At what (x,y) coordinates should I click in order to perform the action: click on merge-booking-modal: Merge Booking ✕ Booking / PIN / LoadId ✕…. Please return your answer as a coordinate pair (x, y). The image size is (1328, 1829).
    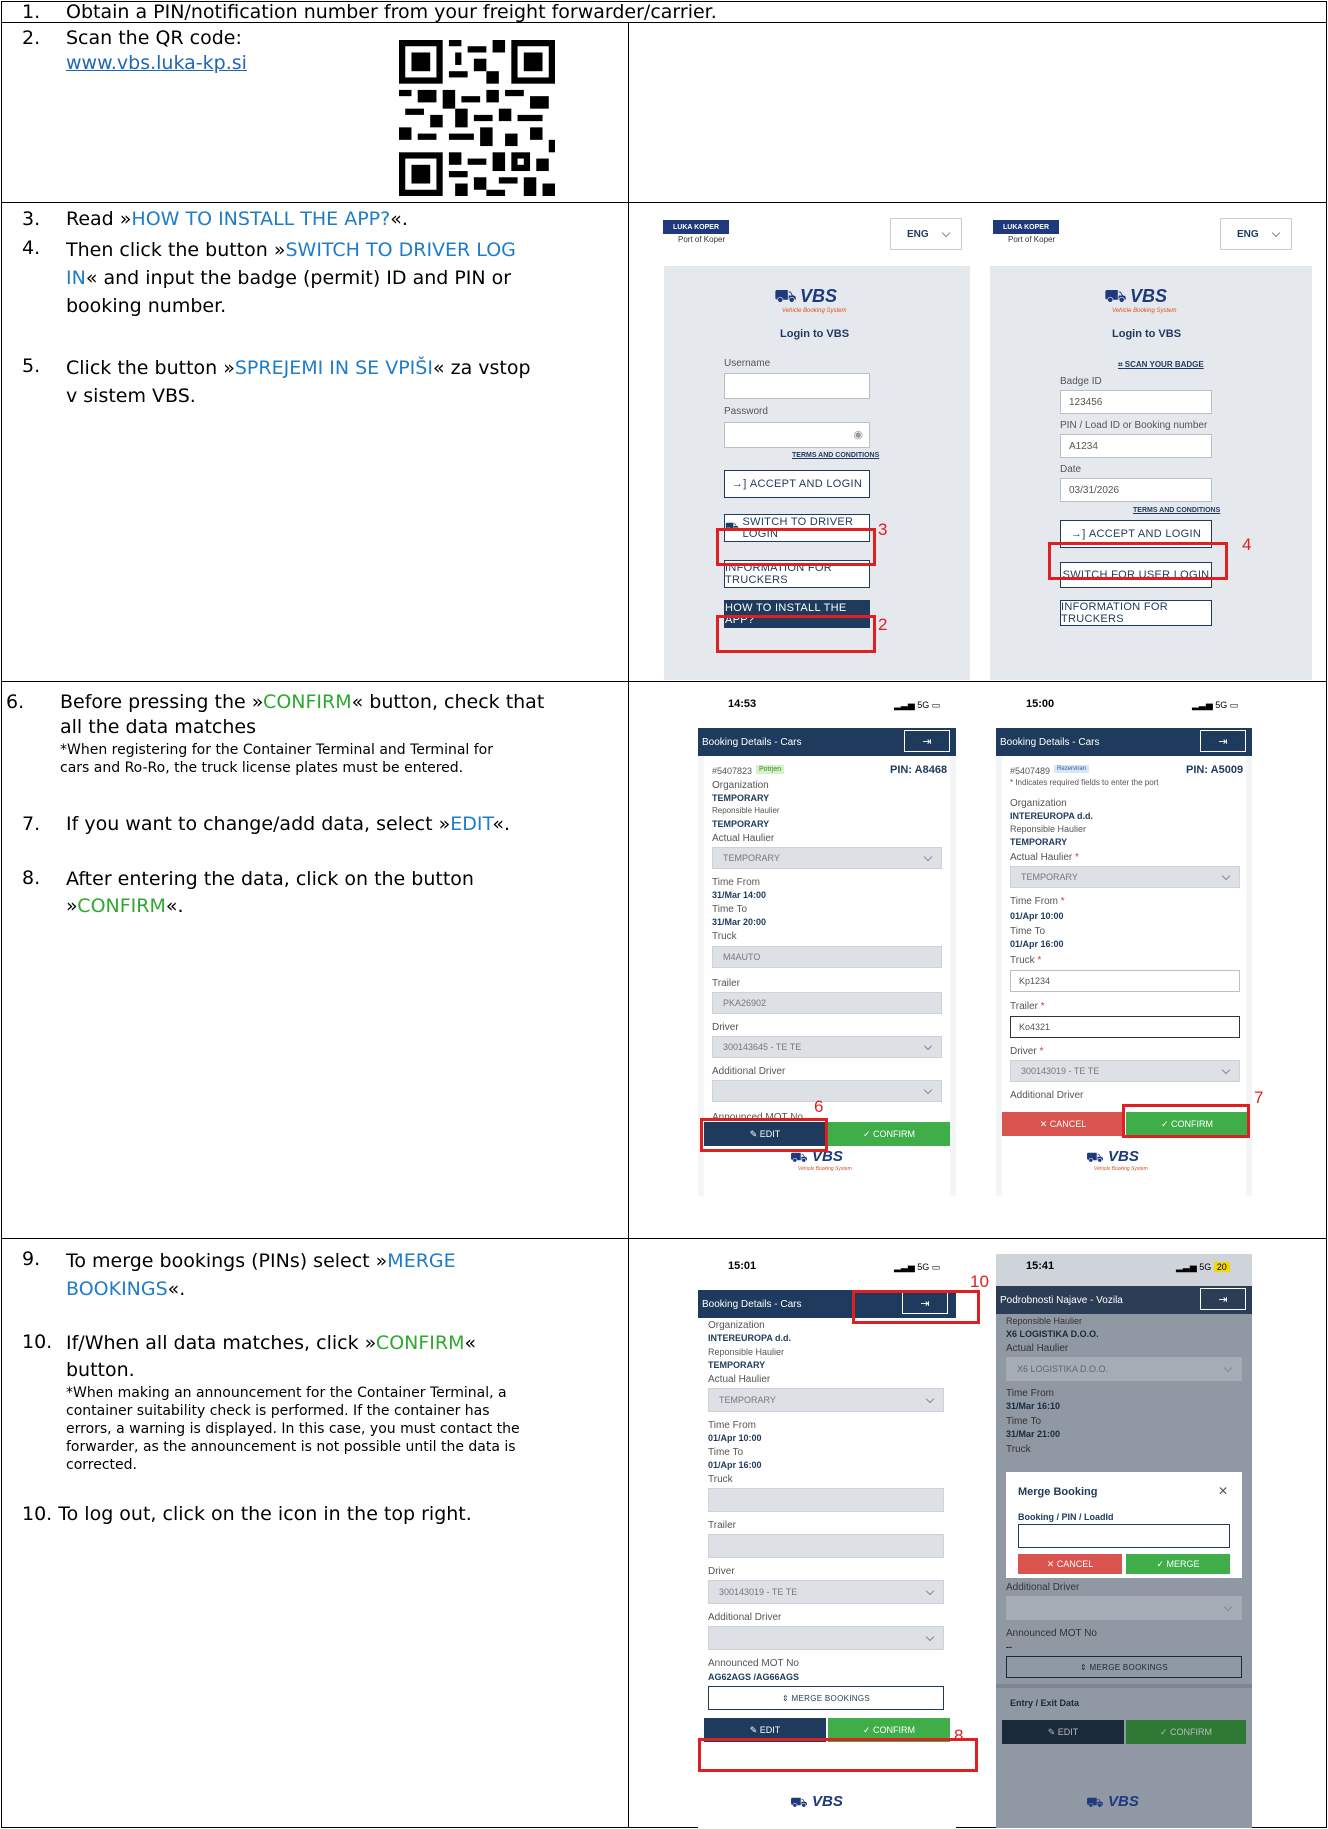
    Looking at the image, I should click on (1124, 1525).